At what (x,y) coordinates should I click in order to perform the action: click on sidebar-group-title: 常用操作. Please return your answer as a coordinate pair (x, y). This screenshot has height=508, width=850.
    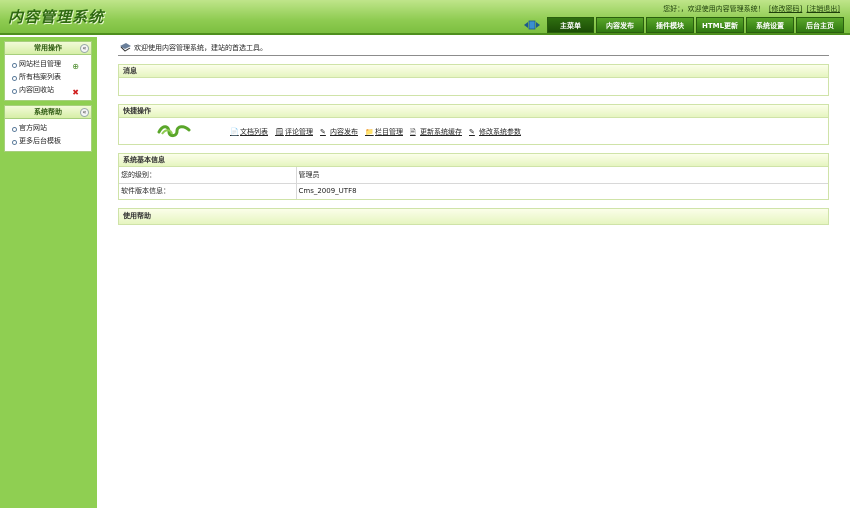
    Looking at the image, I should click on (48, 48).